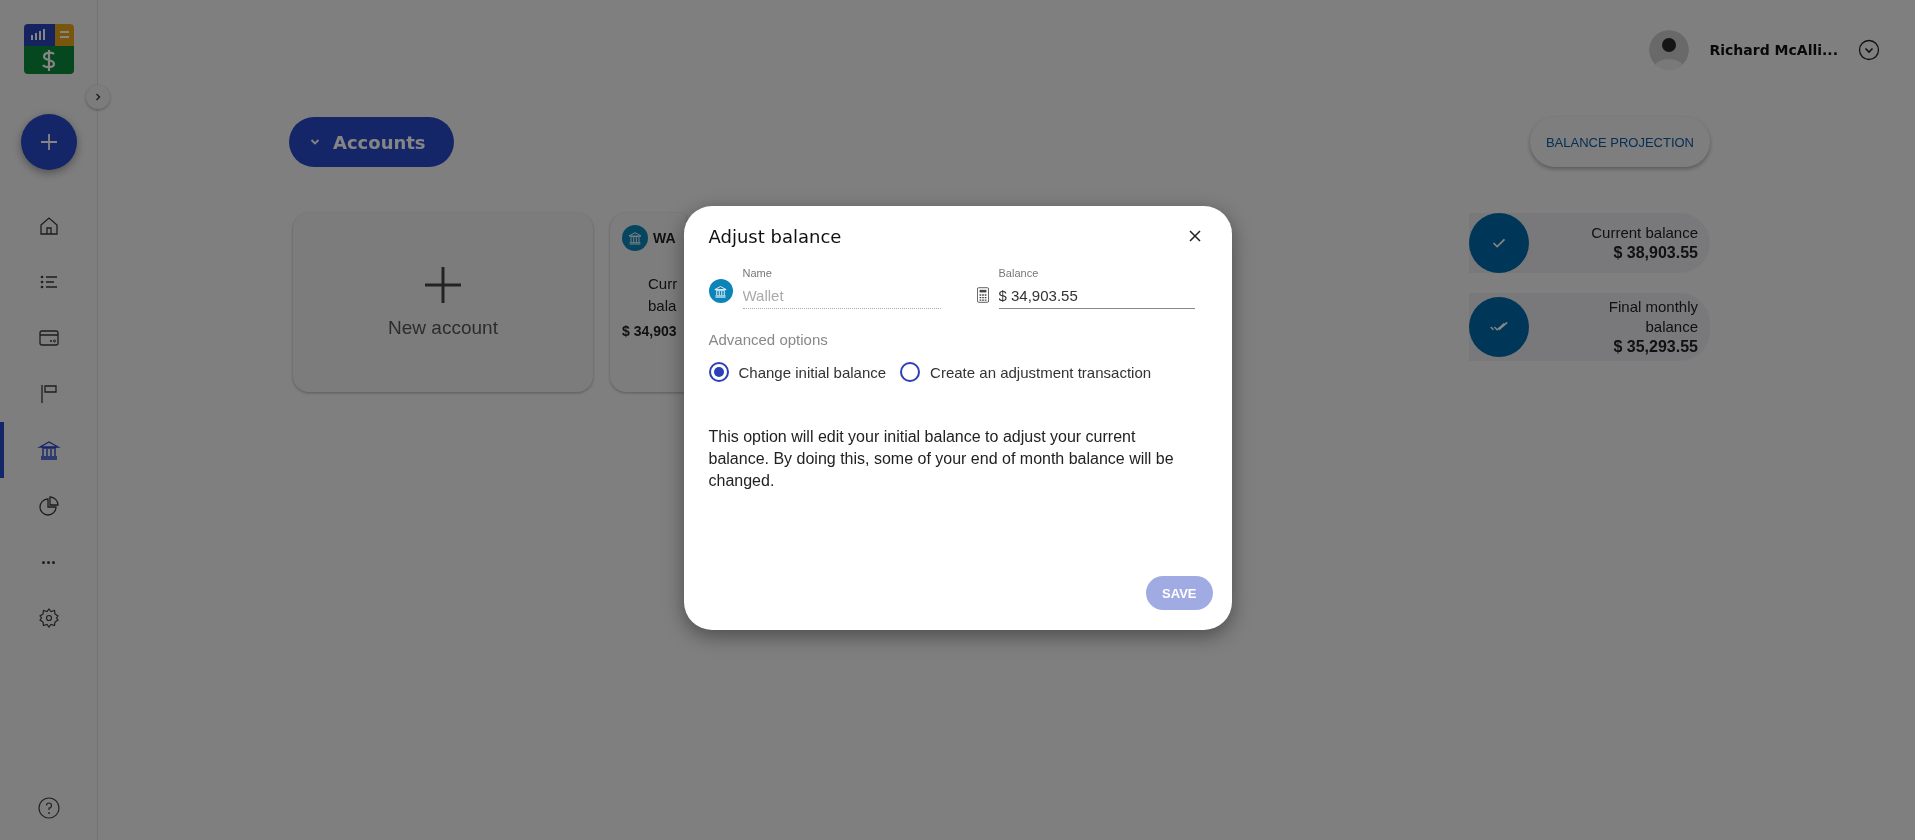 This screenshot has width=1915, height=840. I want to click on account-name: WA, so click(664, 238).